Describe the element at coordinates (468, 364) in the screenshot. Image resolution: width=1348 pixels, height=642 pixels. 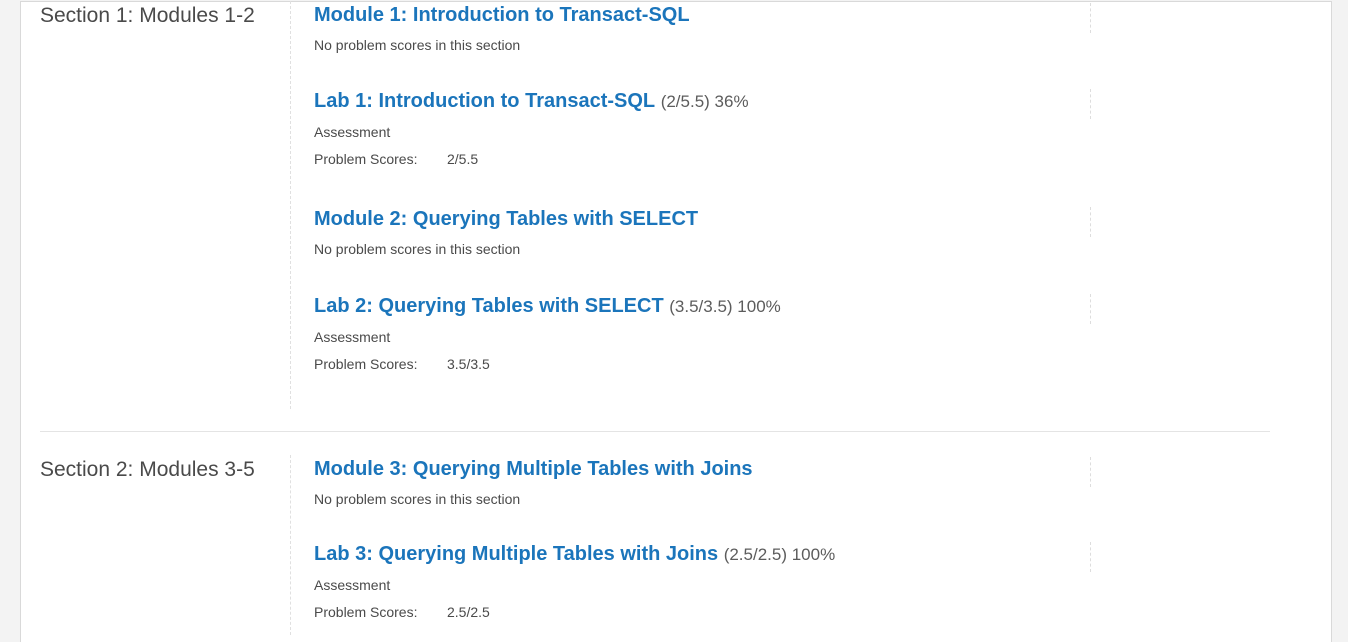
I see `problem-score-value: 3.5/3.5` at that location.